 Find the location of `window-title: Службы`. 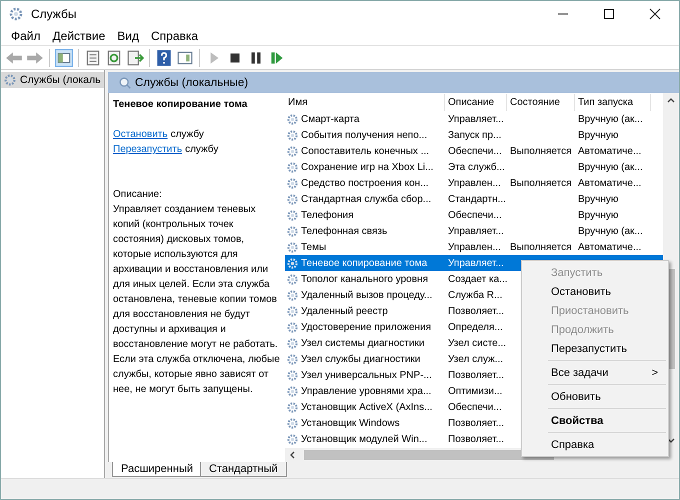

window-title: Службы is located at coordinates (53, 14).